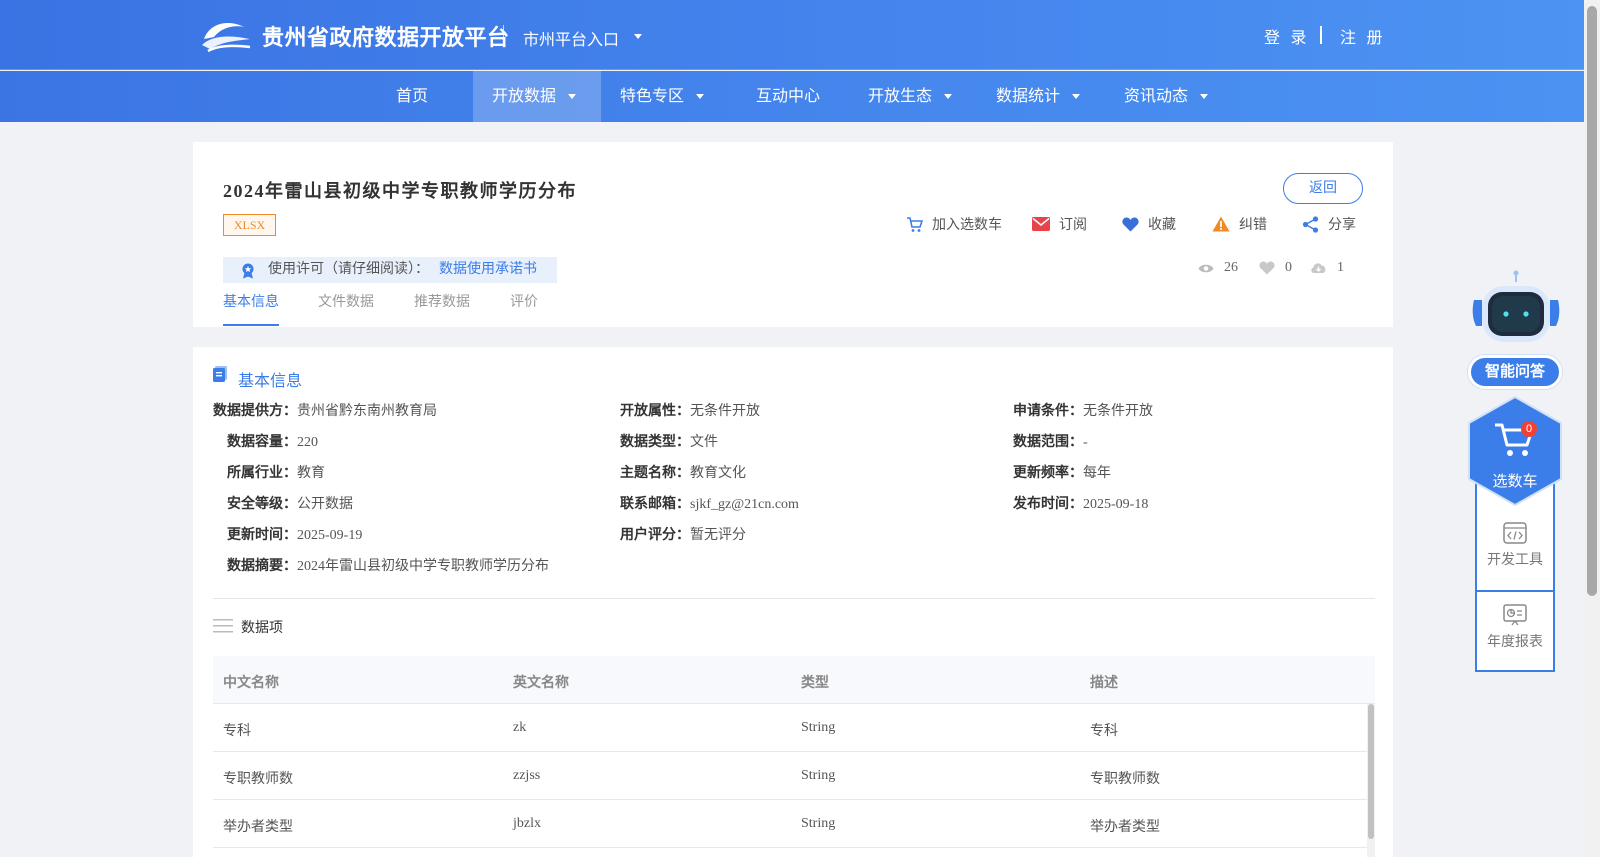 The width and height of the screenshot is (1600, 857). I want to click on dataset-title: 2024年雷山县初级中学专职教师学历分布, so click(400, 191).